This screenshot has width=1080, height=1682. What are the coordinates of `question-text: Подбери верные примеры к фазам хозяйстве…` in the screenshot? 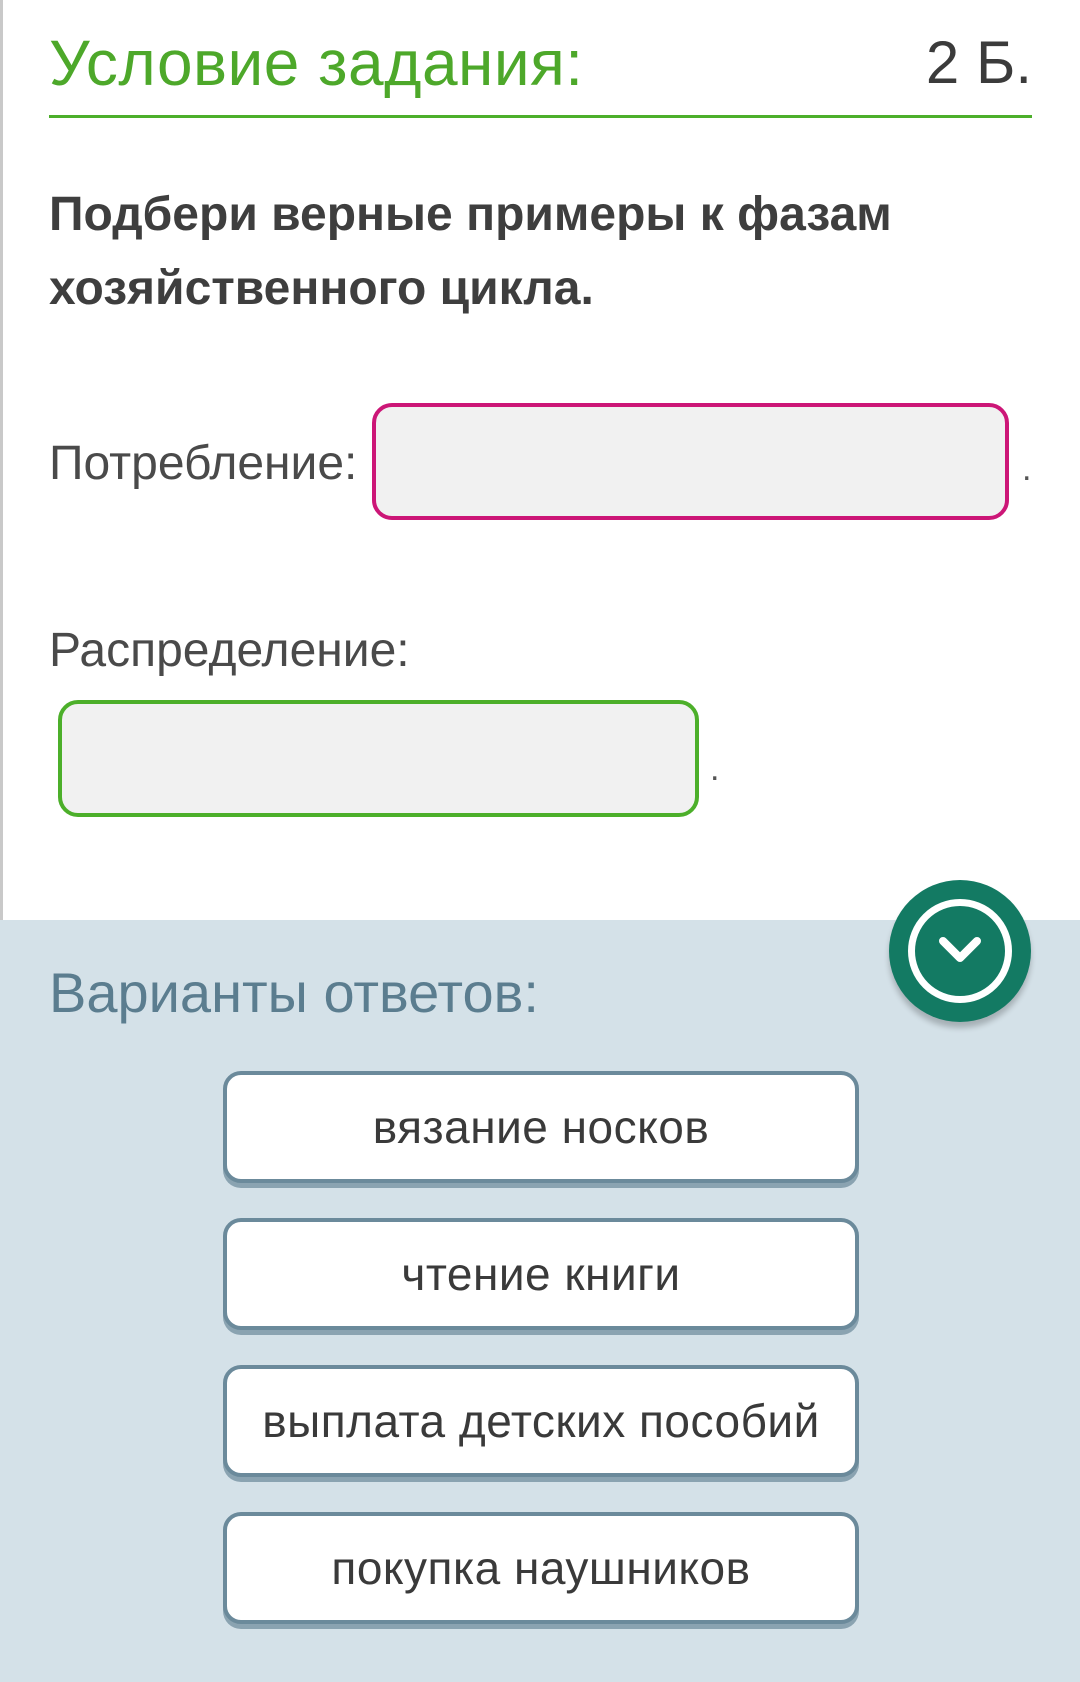 It's located at (470, 251).